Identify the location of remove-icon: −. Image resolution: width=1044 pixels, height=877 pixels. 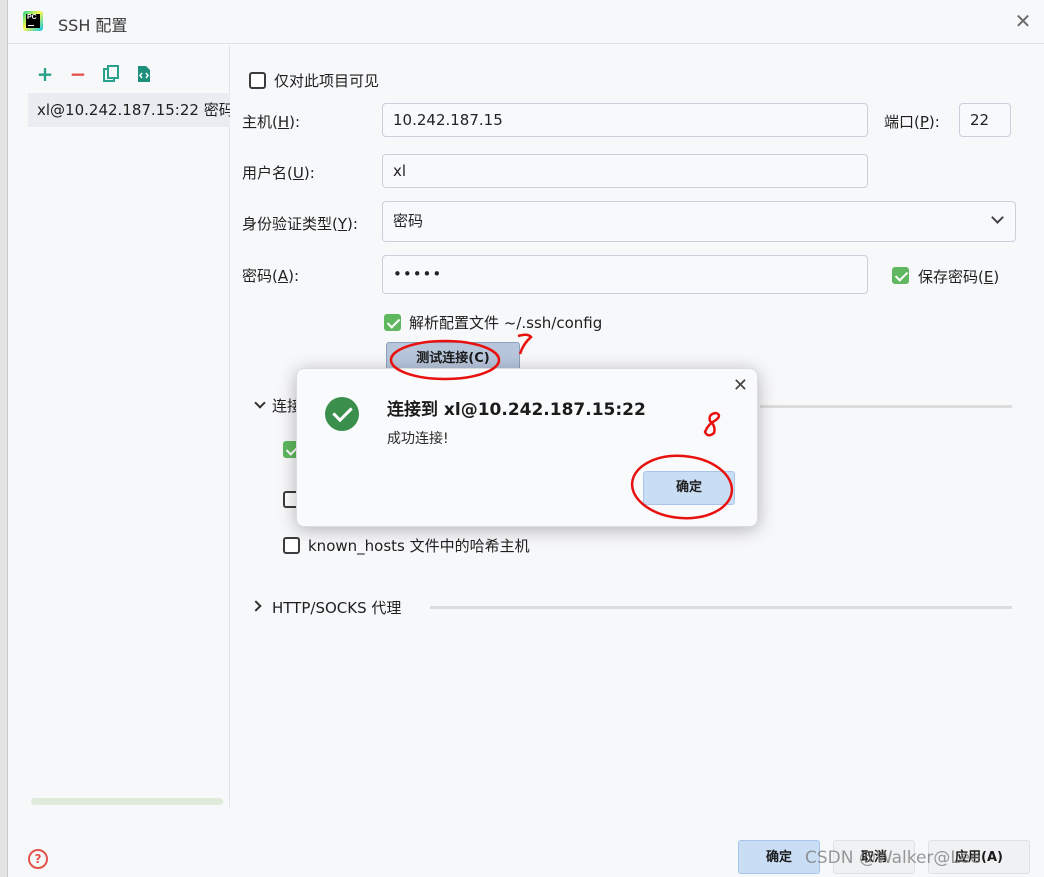
(78, 74).